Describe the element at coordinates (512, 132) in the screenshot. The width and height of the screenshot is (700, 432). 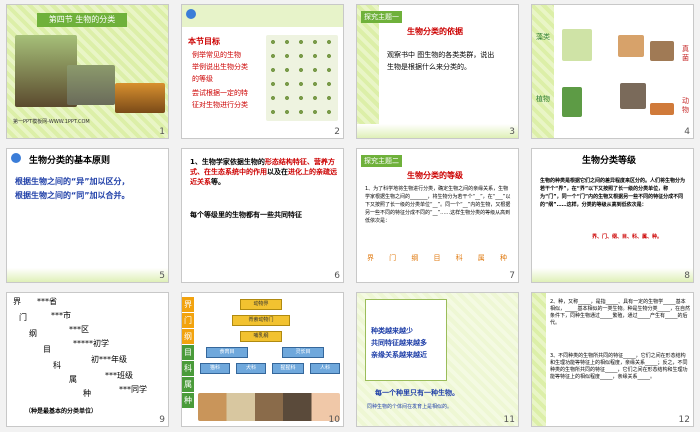
I see `slide-number: 3` at that location.